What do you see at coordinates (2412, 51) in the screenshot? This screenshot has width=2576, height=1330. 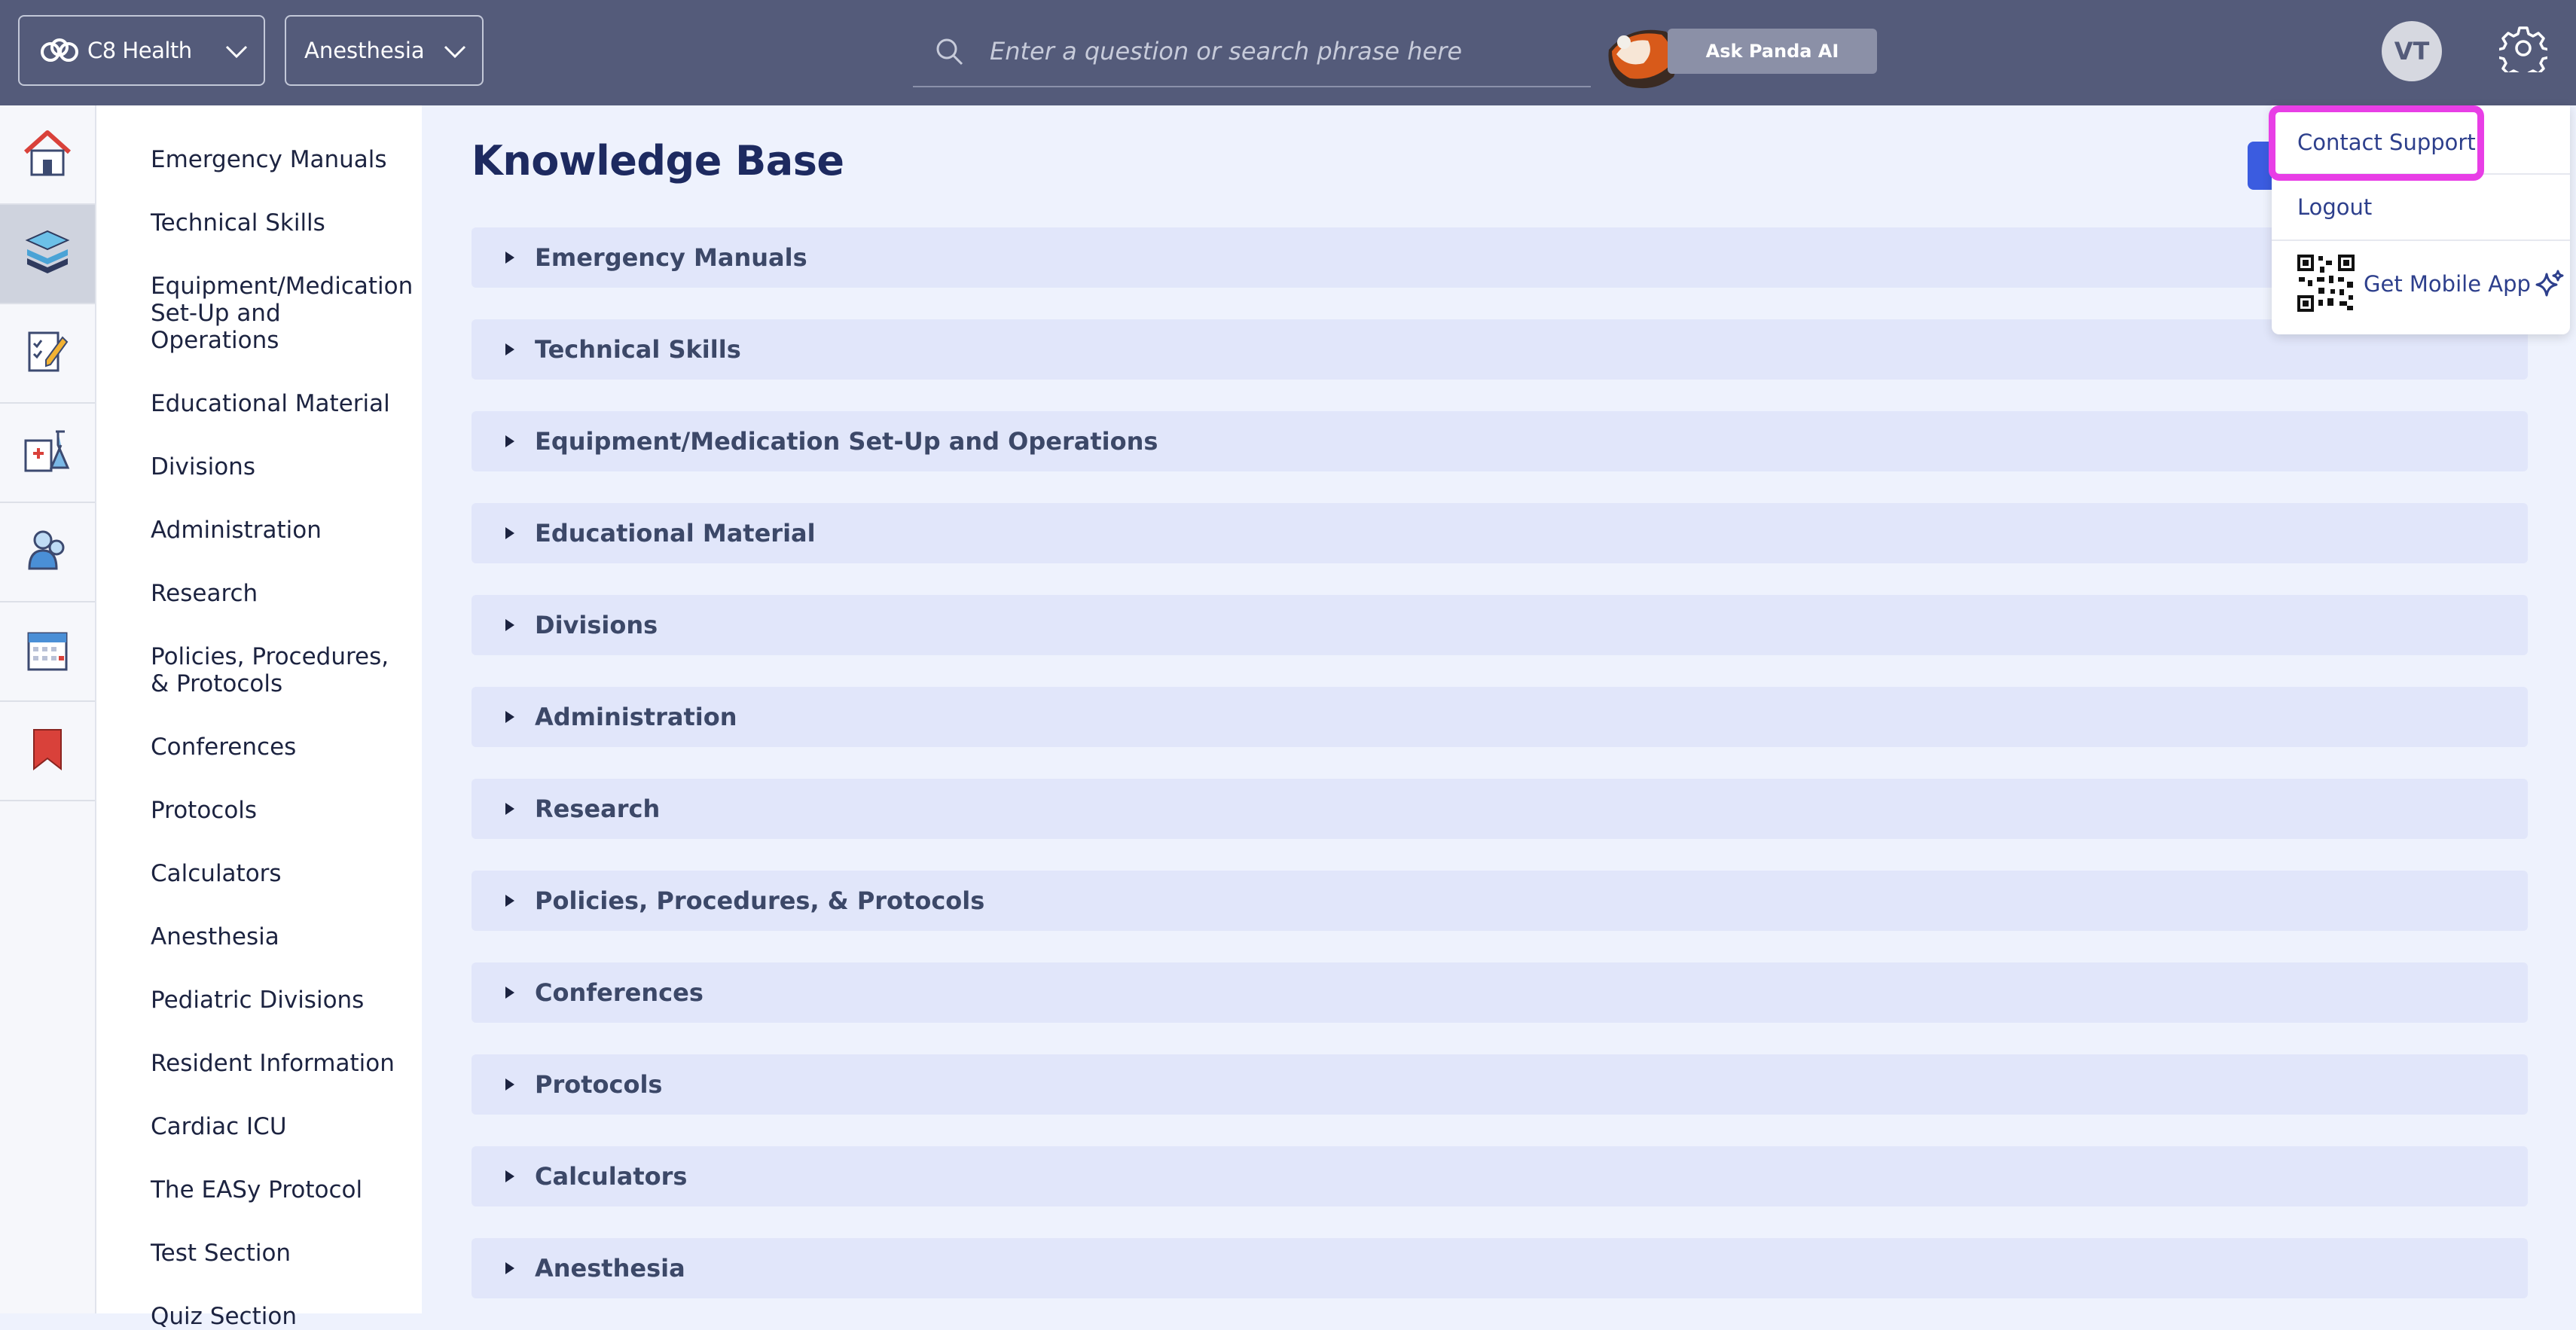 I see `user-avatar: VT` at bounding box center [2412, 51].